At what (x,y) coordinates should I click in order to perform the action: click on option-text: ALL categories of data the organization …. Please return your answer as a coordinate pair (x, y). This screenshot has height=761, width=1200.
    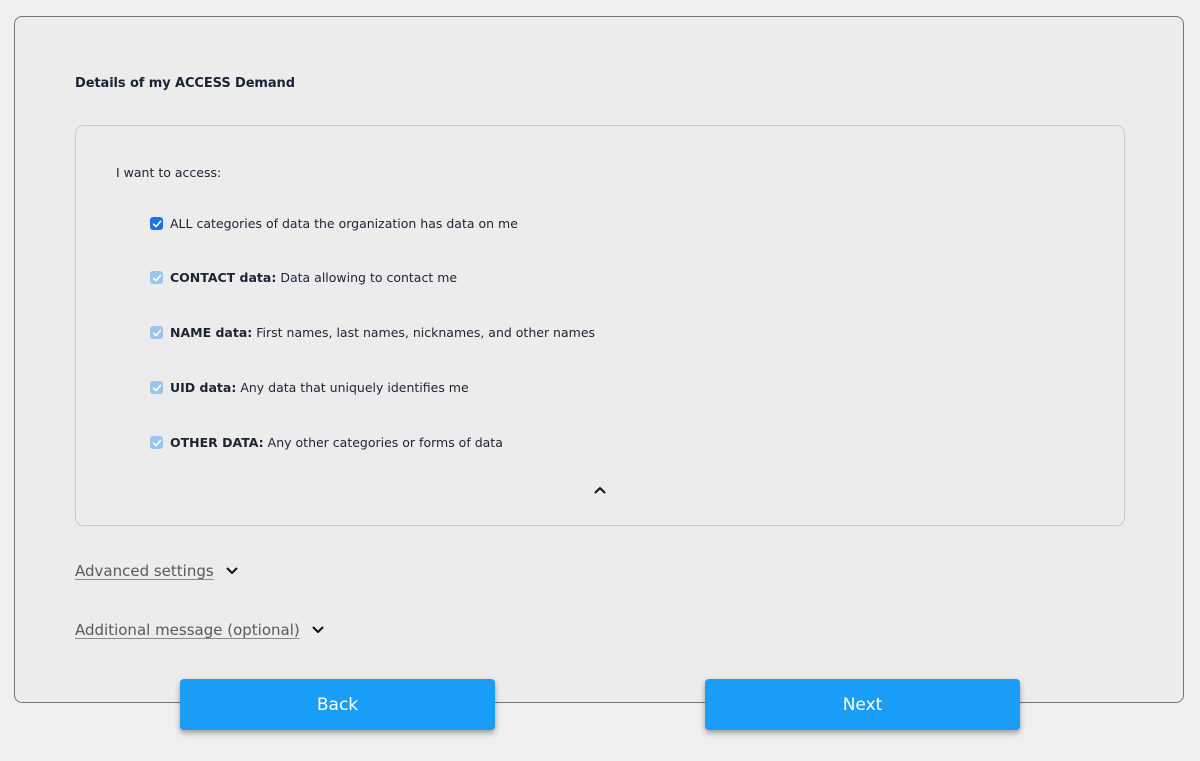
    Looking at the image, I should click on (344, 223).